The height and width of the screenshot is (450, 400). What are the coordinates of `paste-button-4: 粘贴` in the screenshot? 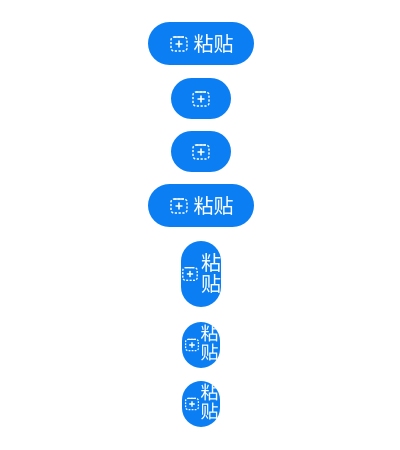 It's located at (201, 205).